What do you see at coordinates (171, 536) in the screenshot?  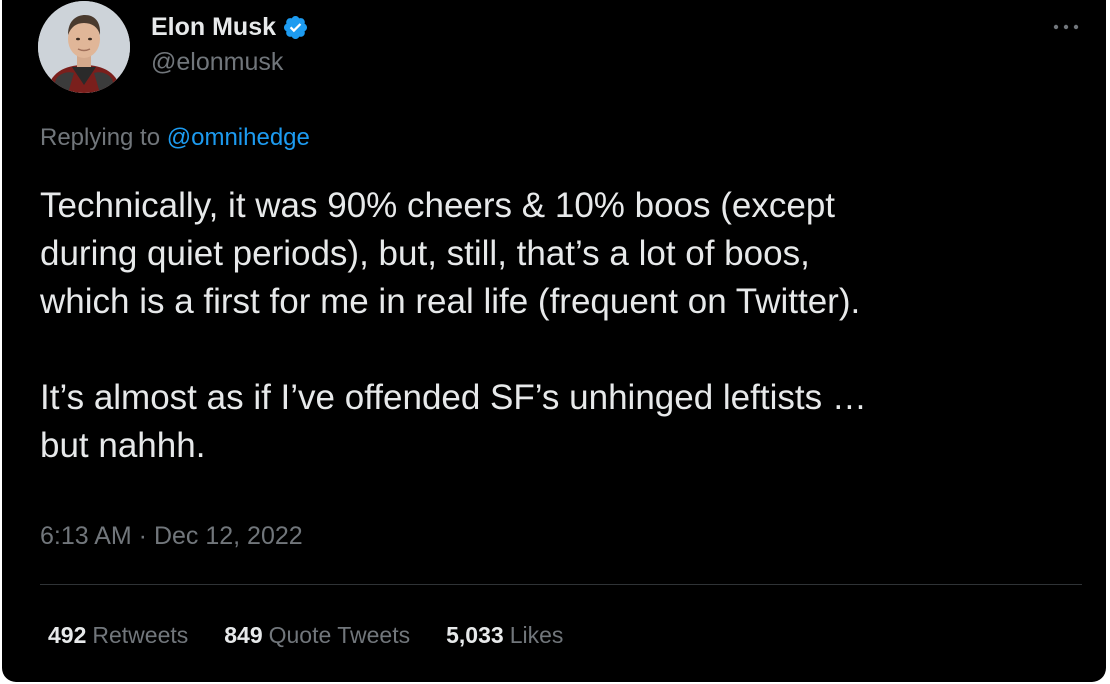 I see `tweet-timestamp: 6:13 AM · Dec 12, 2022` at bounding box center [171, 536].